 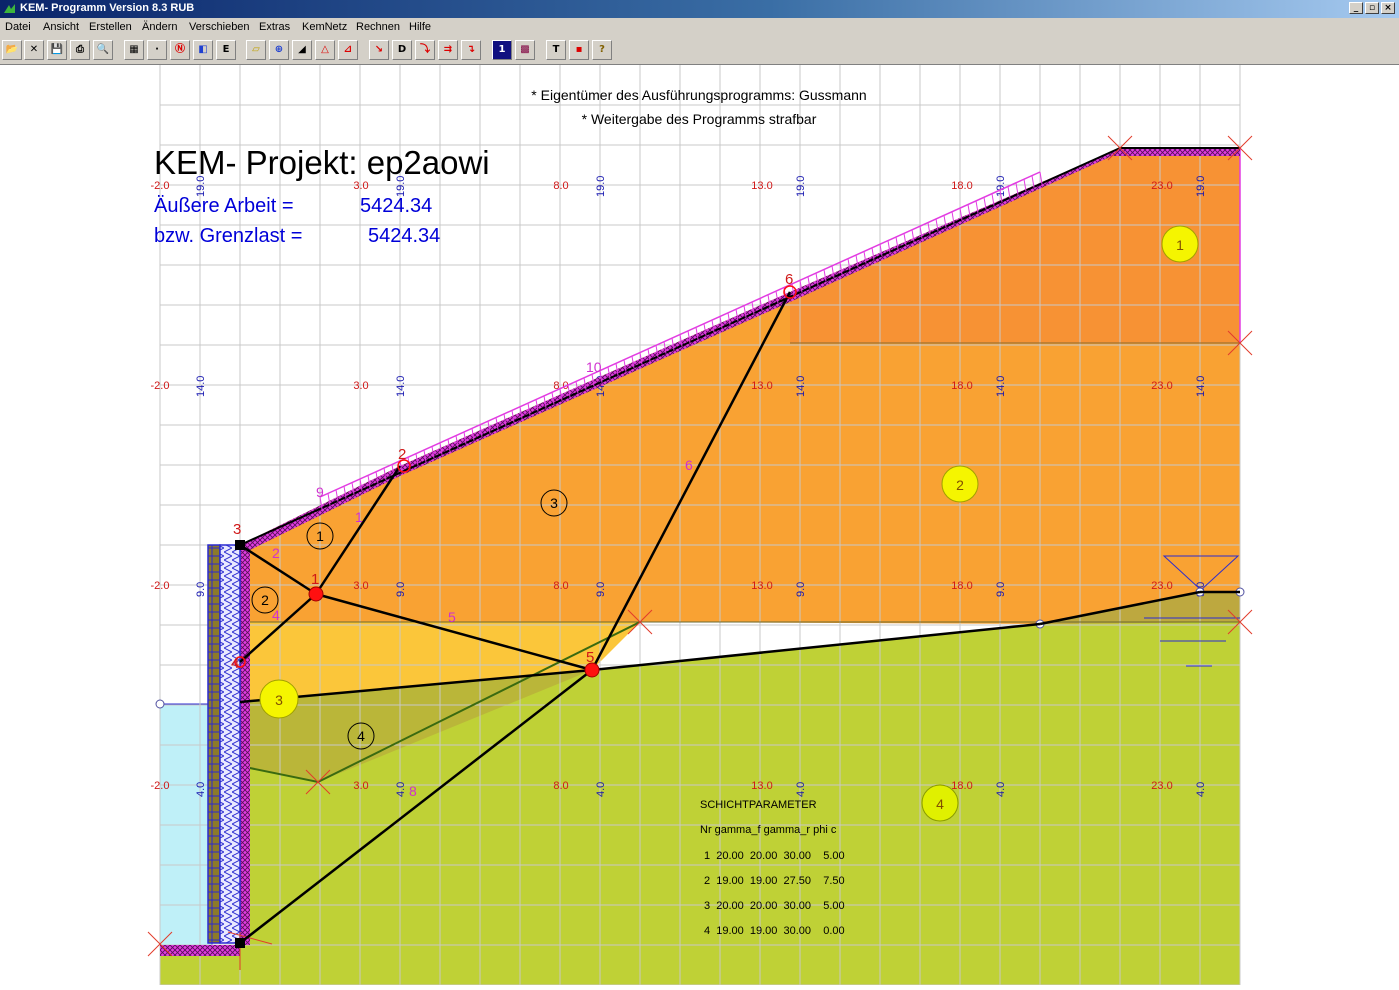 I want to click on zoom-icon: ⊕, so click(x=279, y=50).